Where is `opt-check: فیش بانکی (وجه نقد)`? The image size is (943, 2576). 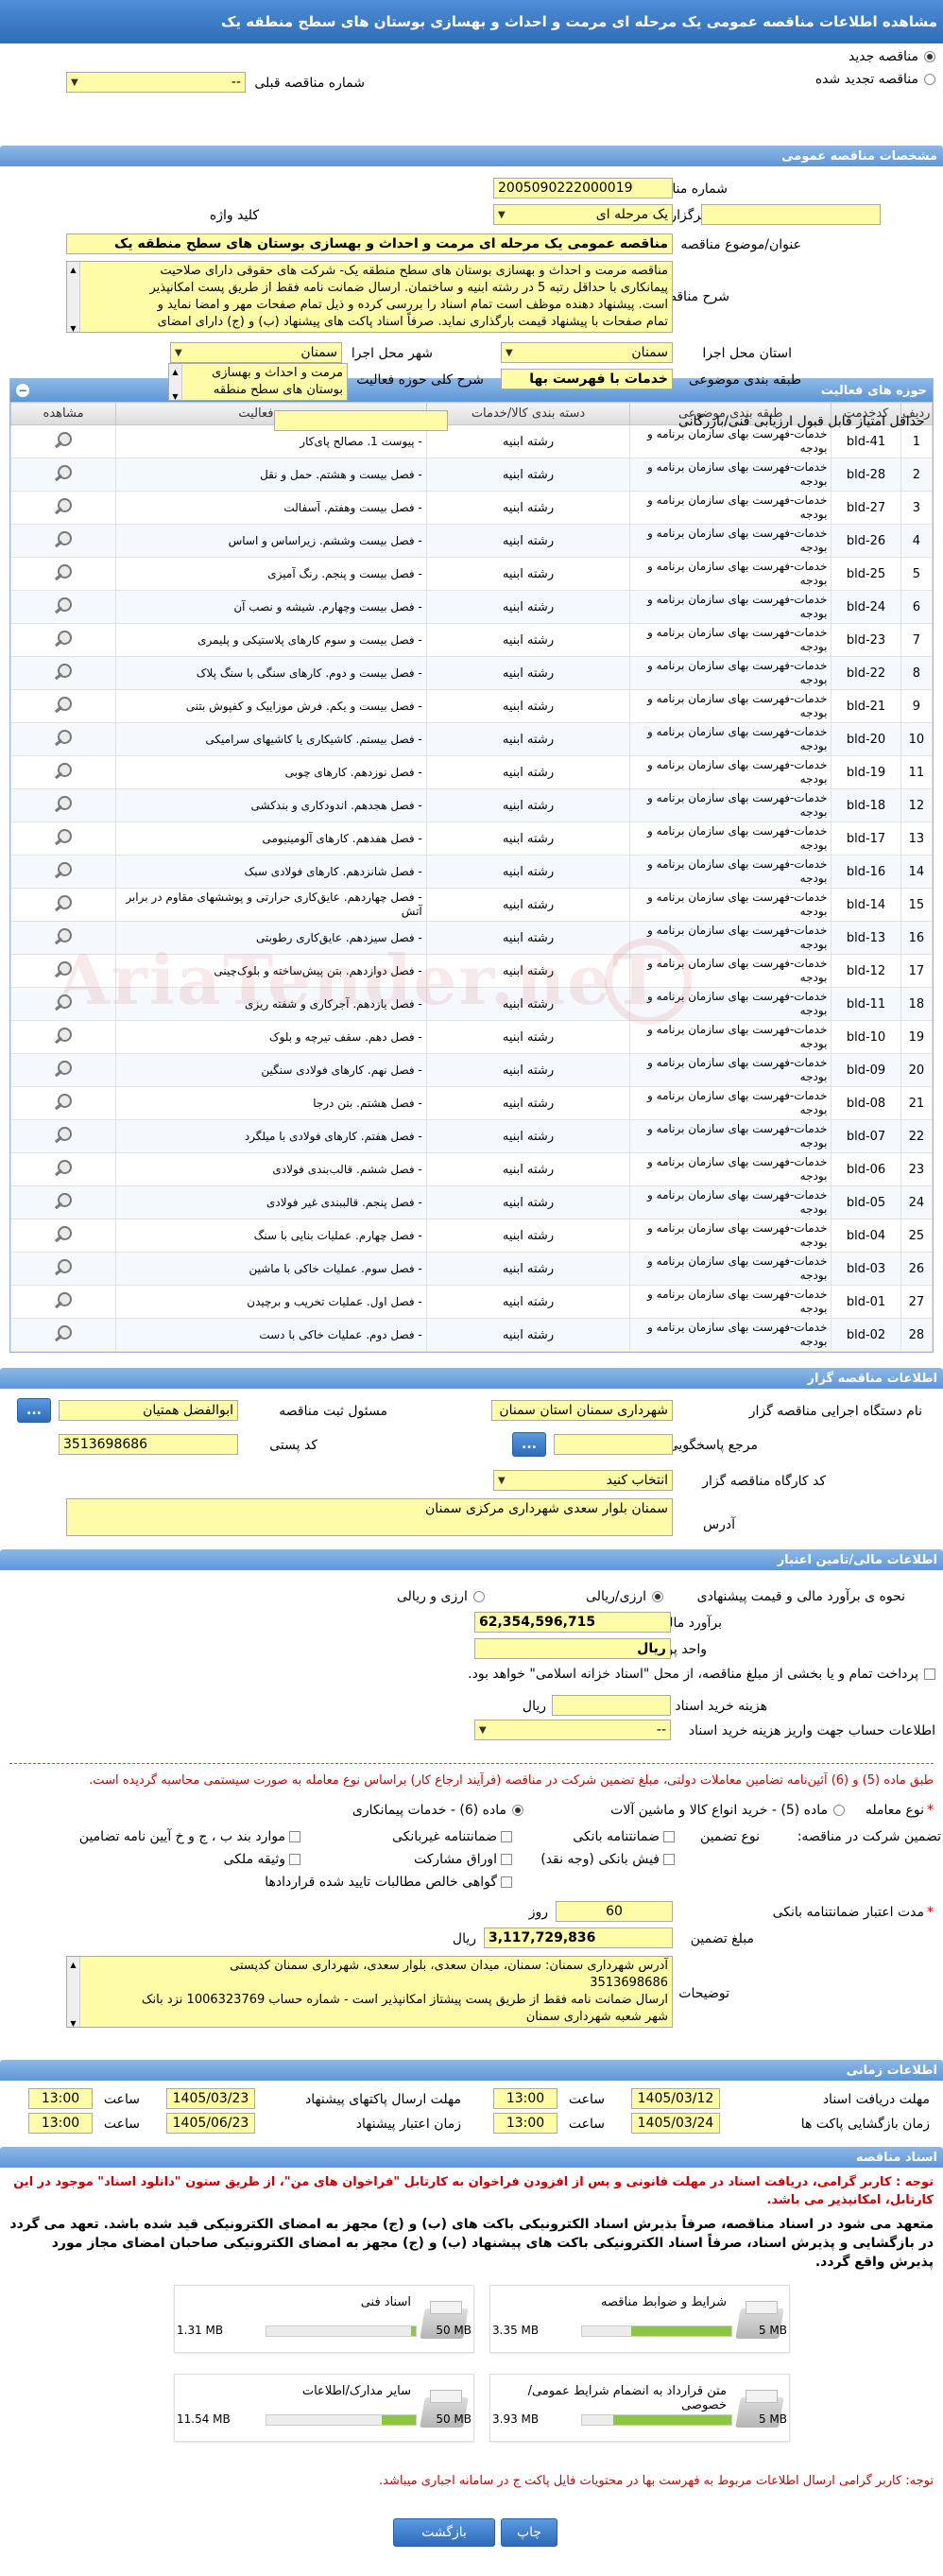 opt-check: فیش بانکی (وجه نقد) is located at coordinates (607, 1860).